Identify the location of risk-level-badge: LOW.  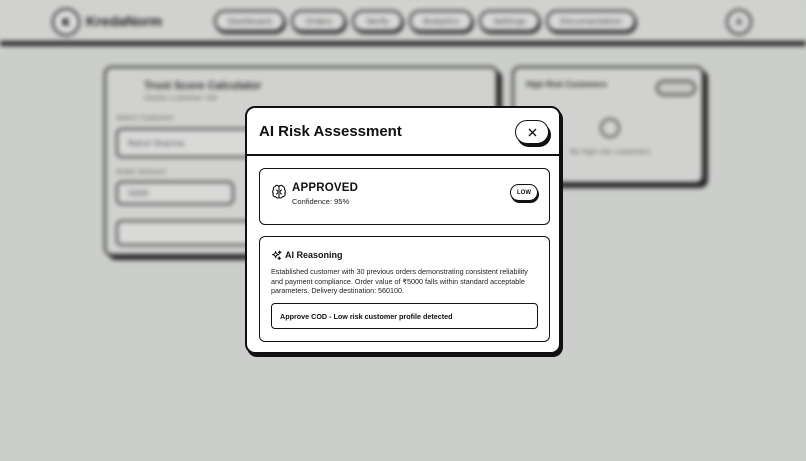
(524, 192).